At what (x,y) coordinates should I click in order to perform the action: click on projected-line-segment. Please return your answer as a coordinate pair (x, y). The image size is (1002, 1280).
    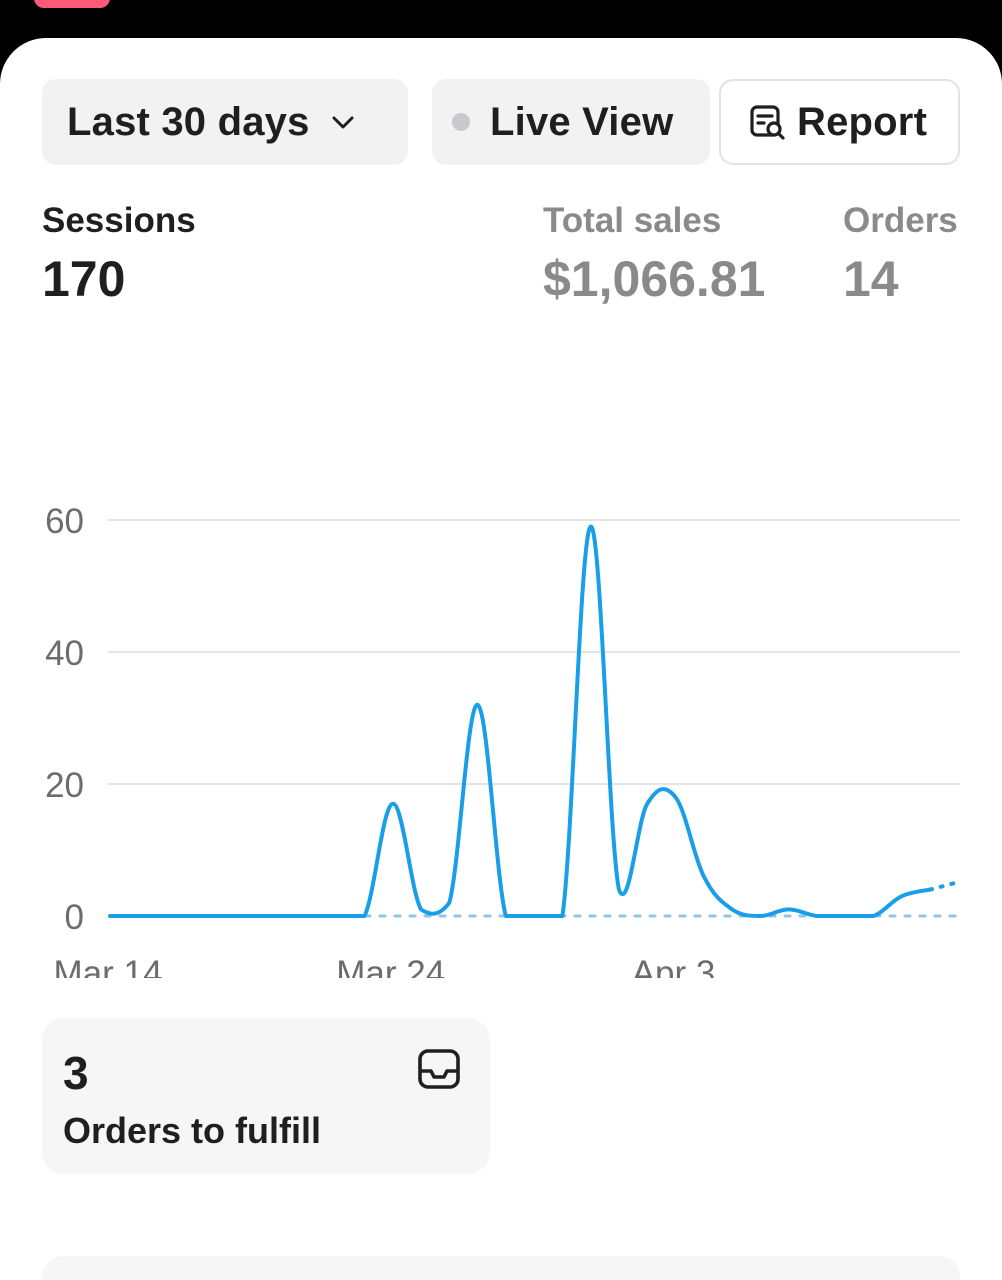
    Looking at the image, I should click on (942, 886).